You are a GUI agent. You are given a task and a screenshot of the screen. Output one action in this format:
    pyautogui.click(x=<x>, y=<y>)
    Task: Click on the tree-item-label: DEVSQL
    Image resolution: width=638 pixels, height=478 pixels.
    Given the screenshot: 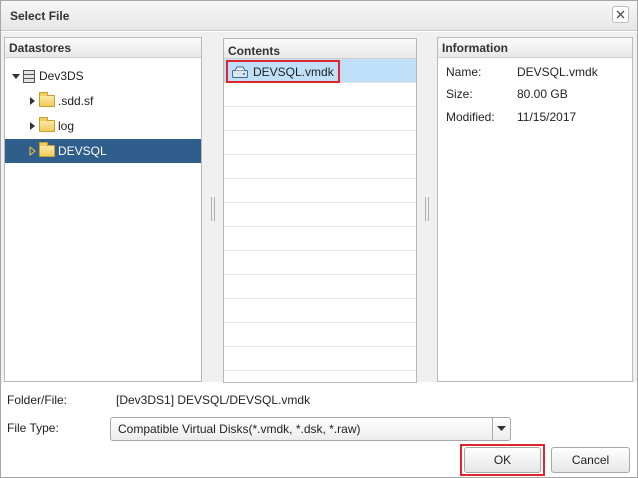 What is the action you would take?
    pyautogui.click(x=82, y=151)
    